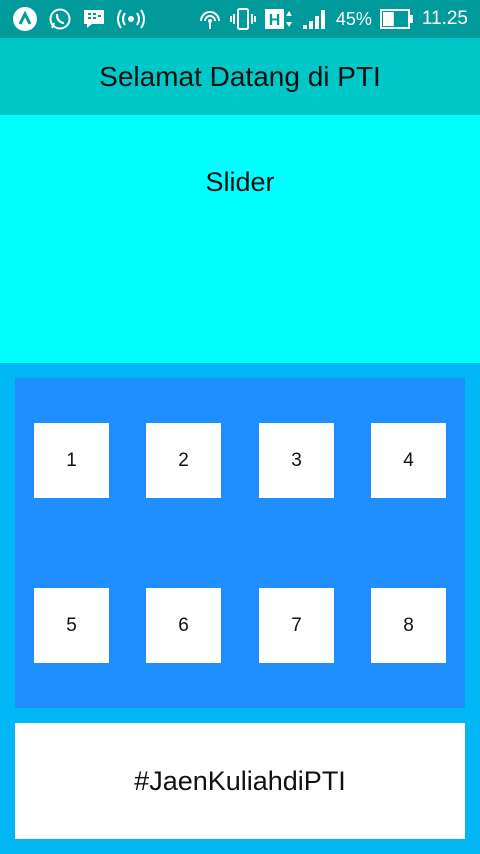 Image resolution: width=480 pixels, height=854 pixels. What do you see at coordinates (408, 625) in the screenshot?
I see `grid-item-8: 8` at bounding box center [408, 625].